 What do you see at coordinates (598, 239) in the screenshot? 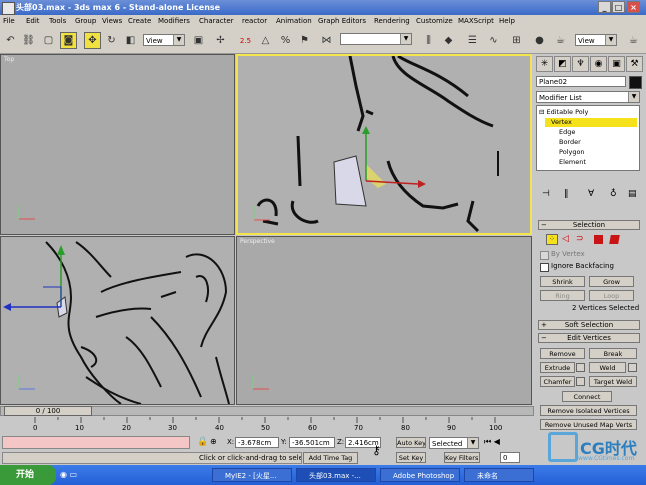
I see `polygon-mode-icon` at bounding box center [598, 239].